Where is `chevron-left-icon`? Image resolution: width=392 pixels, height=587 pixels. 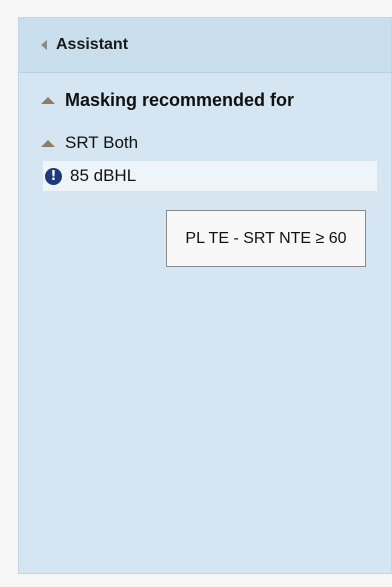
chevron-left-icon is located at coordinates (44, 45).